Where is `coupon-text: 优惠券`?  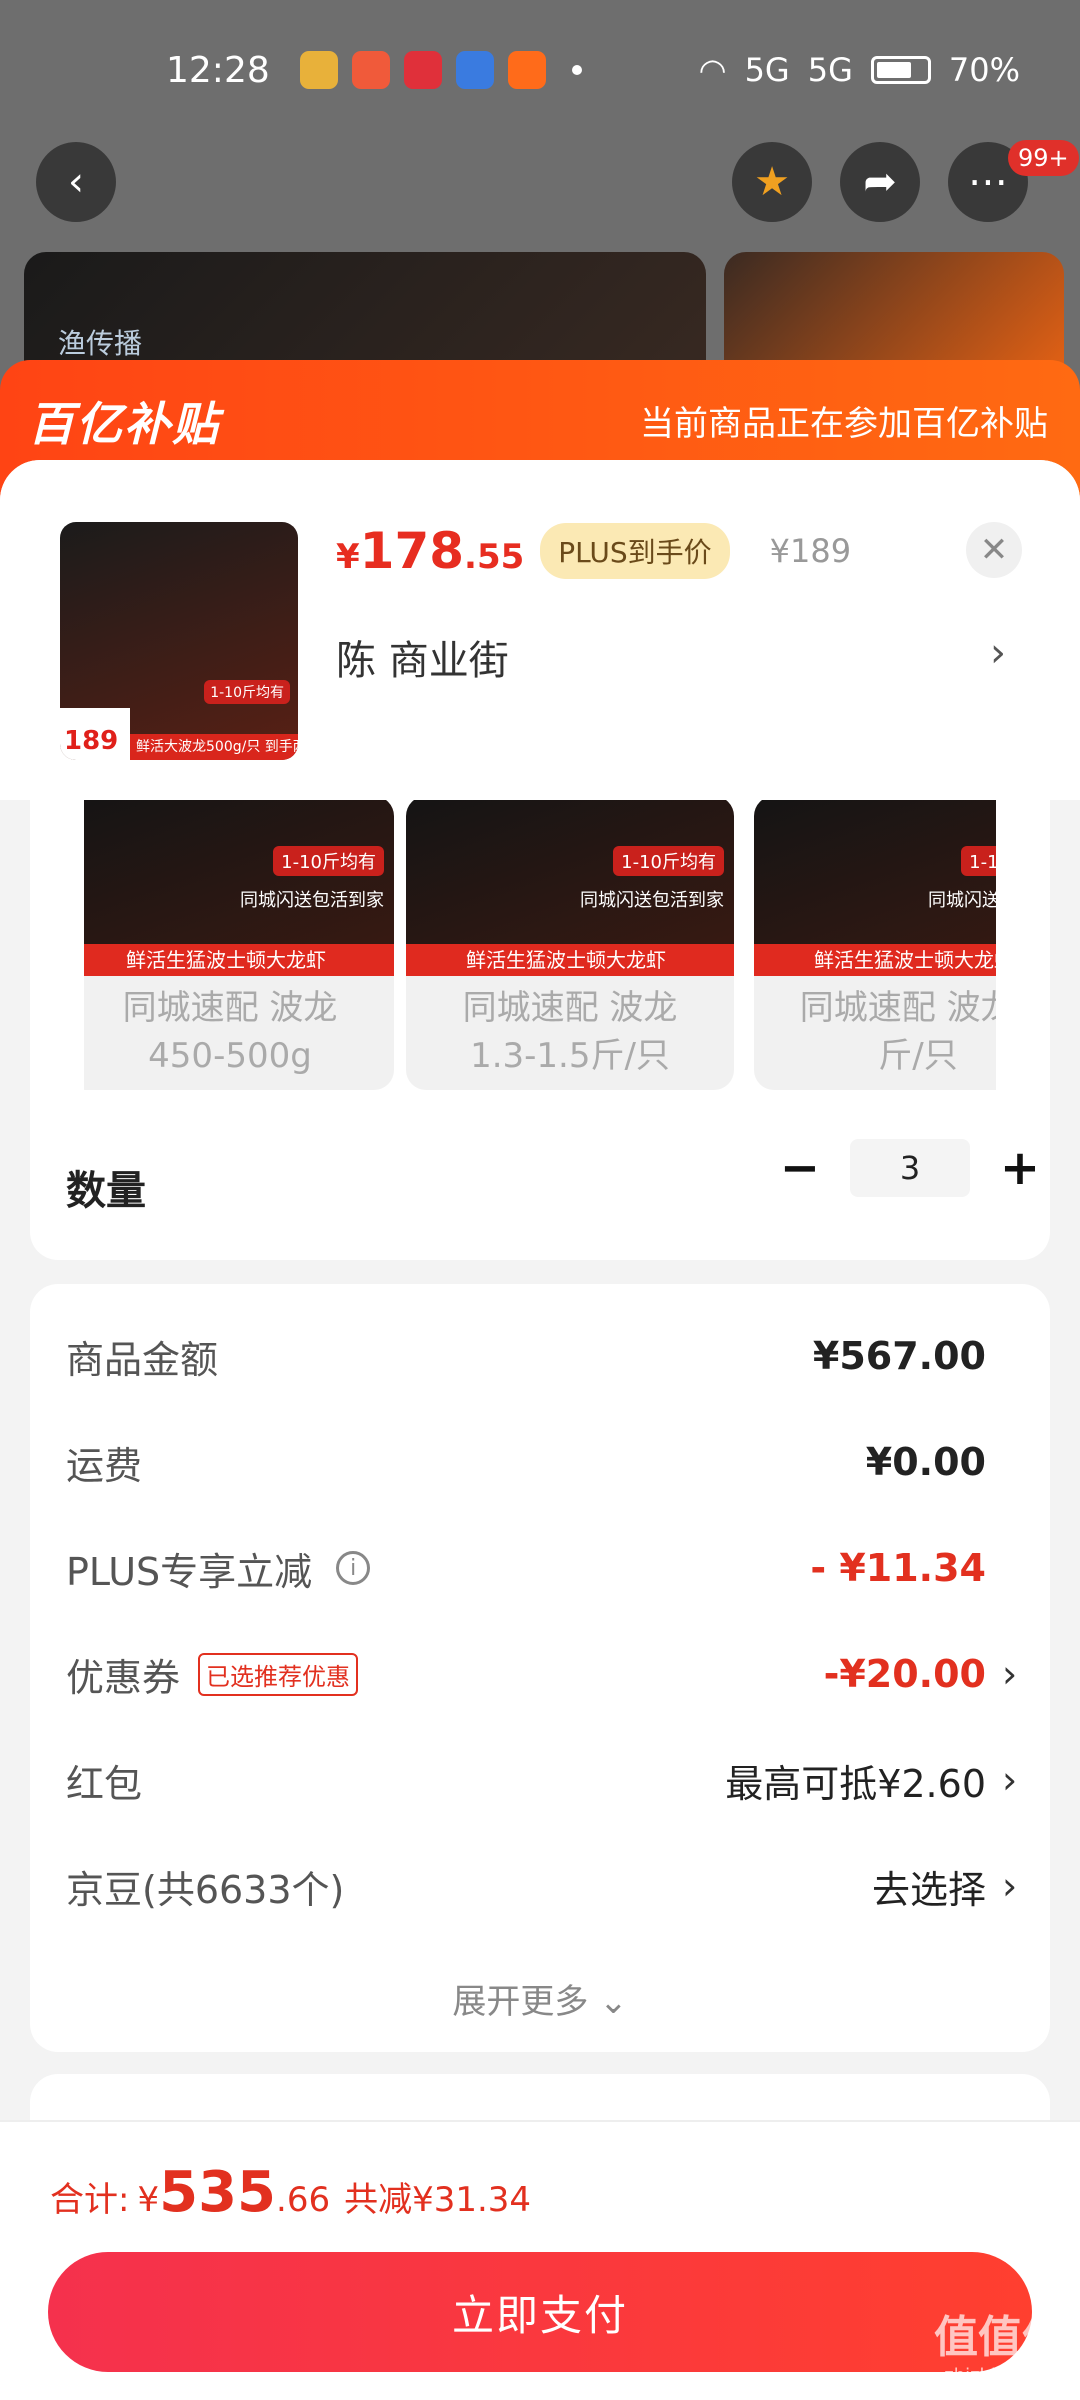
coupon-text: 优惠券 is located at coordinates (123, 1677).